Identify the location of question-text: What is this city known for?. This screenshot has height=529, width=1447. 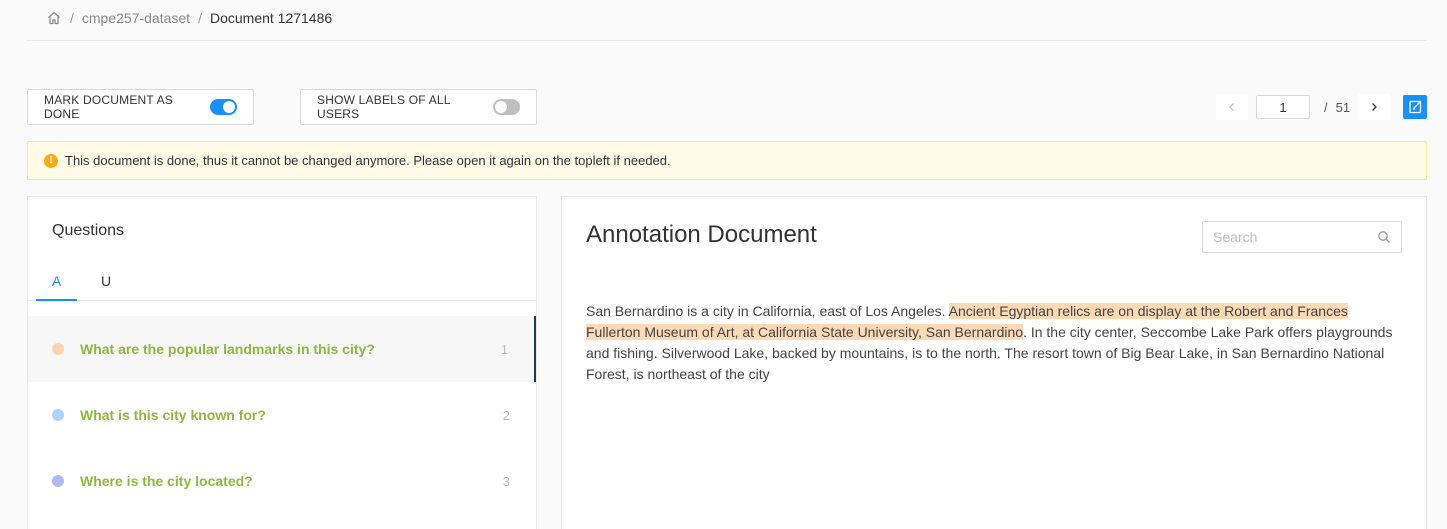
(173, 415).